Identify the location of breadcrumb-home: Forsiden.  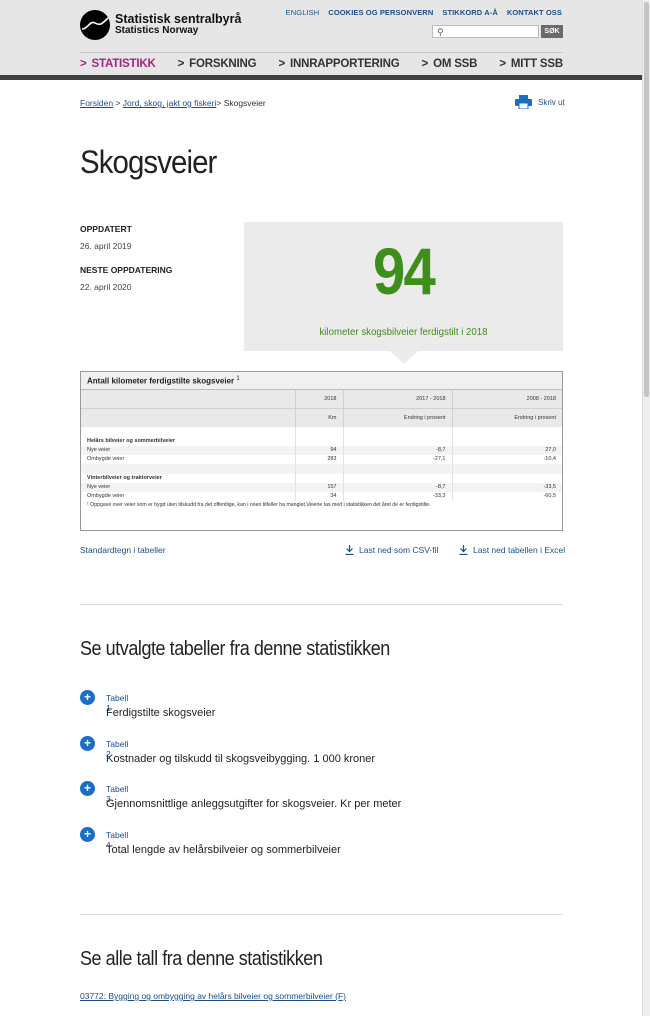
(96, 103).